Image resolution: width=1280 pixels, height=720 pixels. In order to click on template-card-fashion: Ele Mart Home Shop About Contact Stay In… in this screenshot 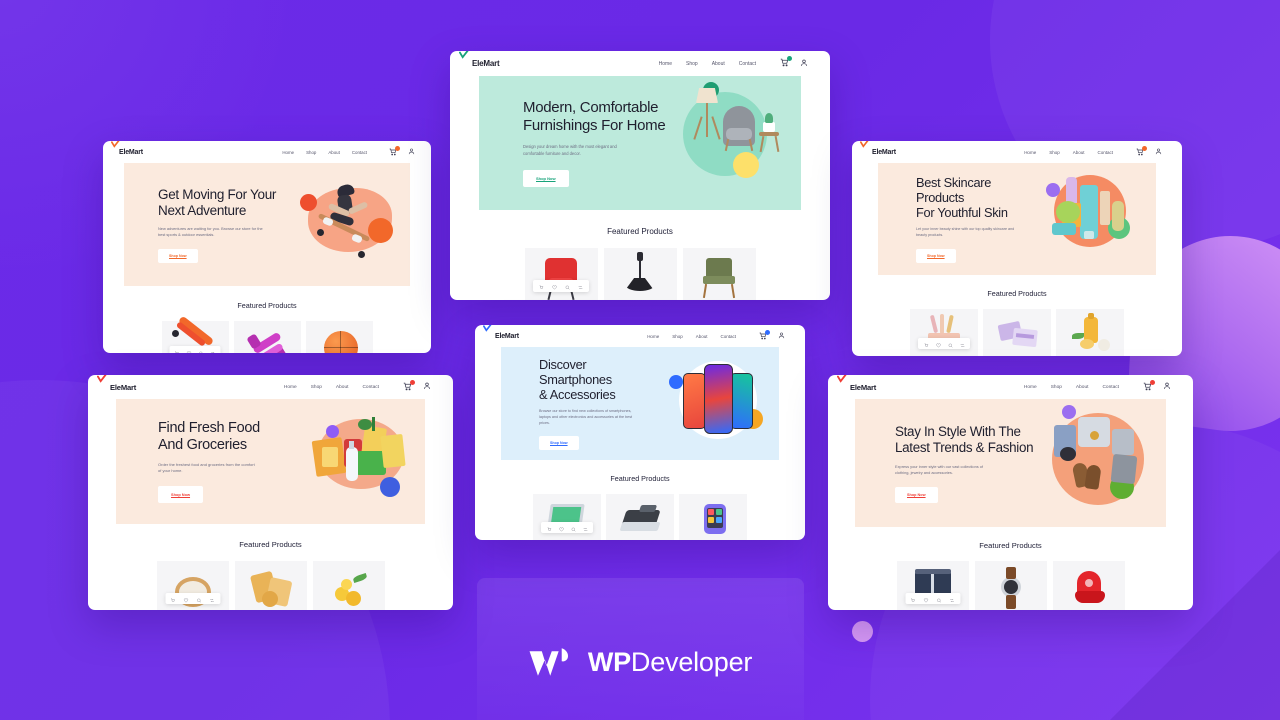, I will do `click(1010, 492)`.